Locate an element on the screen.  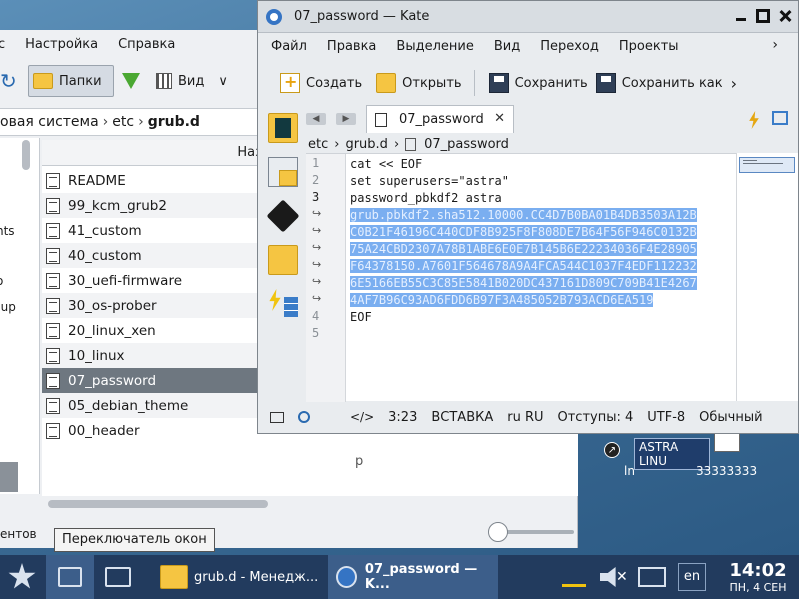
menu-view: Вид is located at coordinates (507, 46).